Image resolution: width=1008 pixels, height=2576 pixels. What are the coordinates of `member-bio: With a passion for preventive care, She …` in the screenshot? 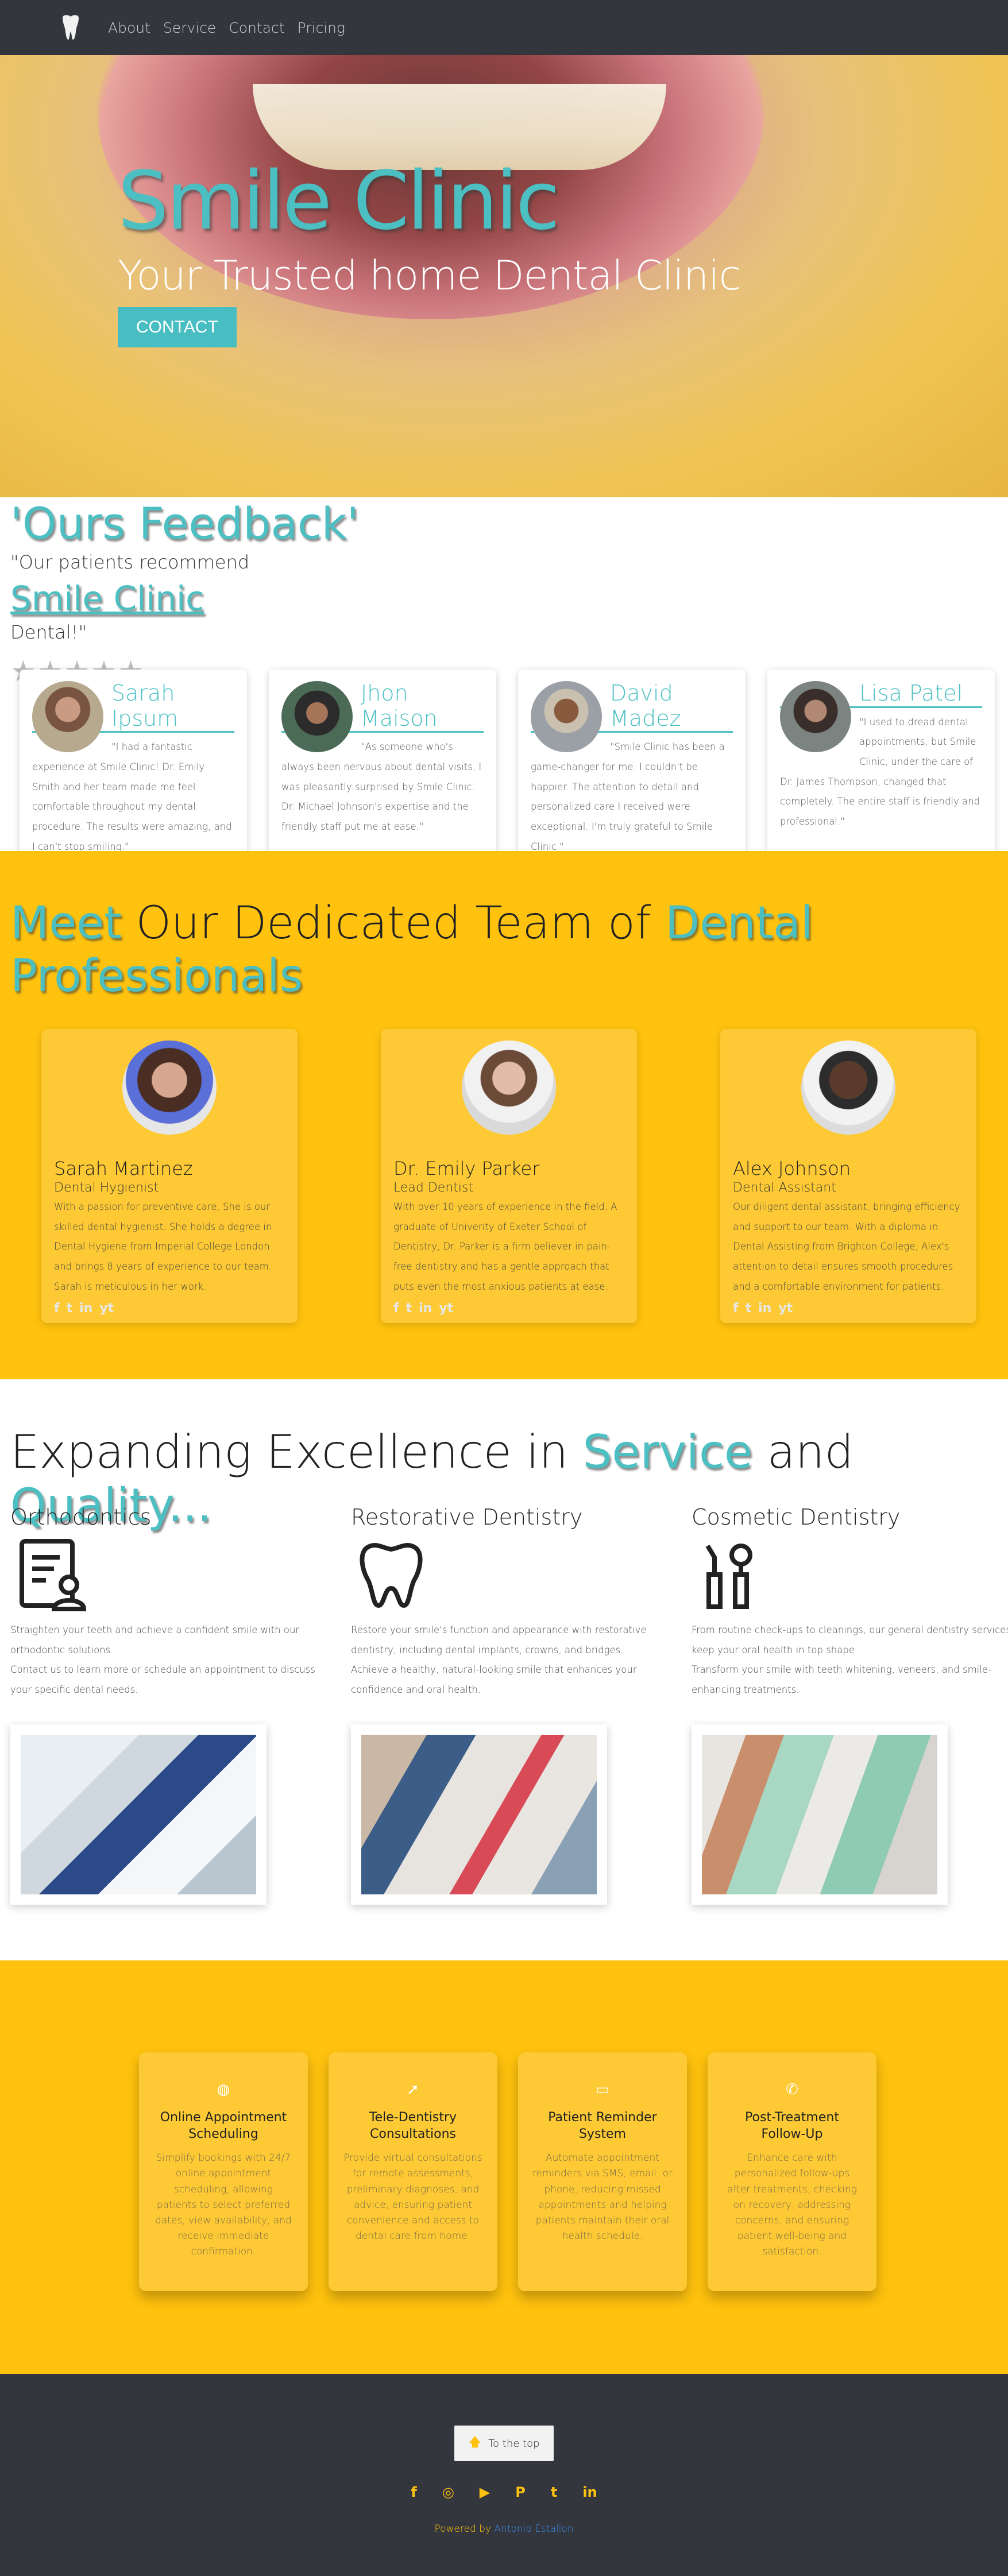 It's located at (163, 1246).